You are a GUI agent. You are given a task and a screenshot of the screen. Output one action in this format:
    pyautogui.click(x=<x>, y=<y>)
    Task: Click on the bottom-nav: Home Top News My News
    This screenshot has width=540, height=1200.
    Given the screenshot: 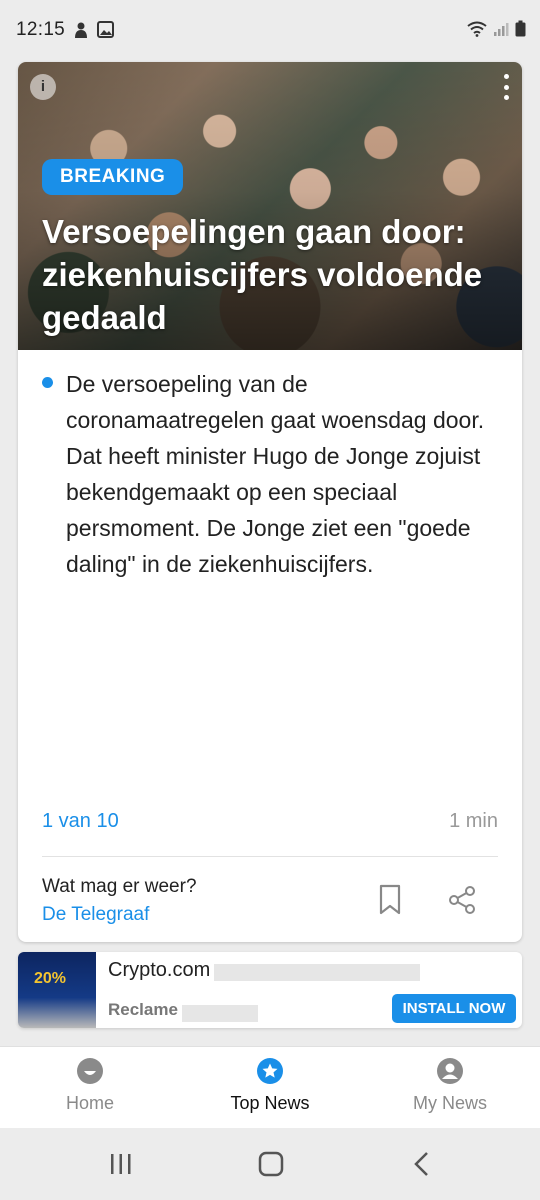 What is the action you would take?
    pyautogui.click(x=270, y=1087)
    